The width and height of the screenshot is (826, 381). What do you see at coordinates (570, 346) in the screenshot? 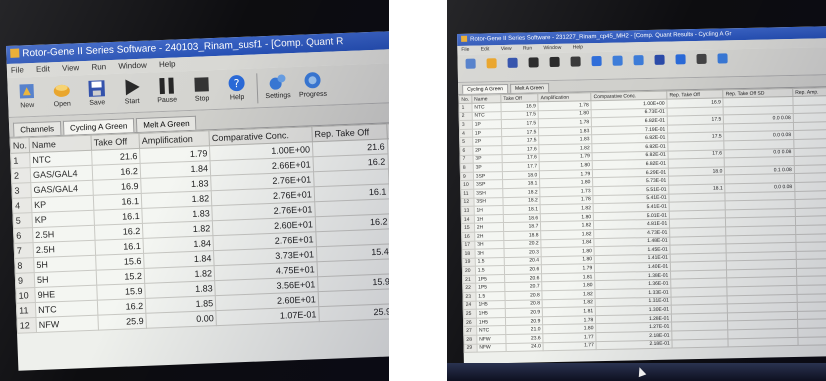
I see `table-cell: 1.77` at bounding box center [570, 346].